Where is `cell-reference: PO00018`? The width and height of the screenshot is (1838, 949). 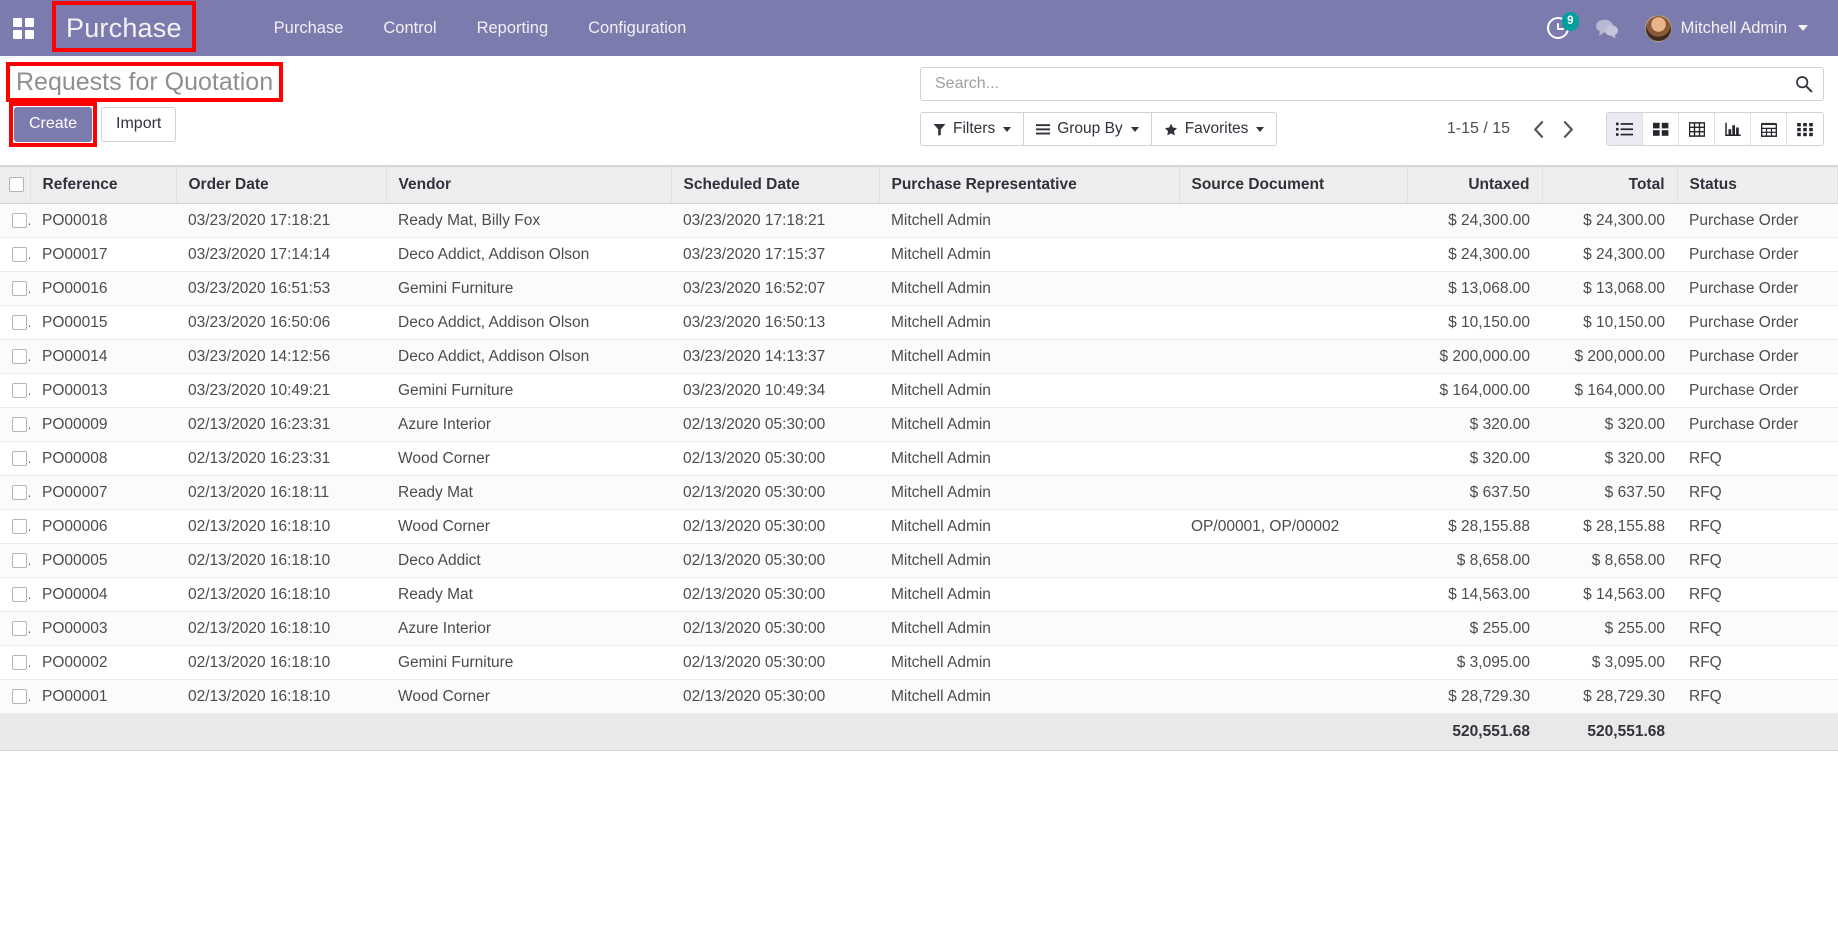 cell-reference: PO00018 is located at coordinates (103, 220).